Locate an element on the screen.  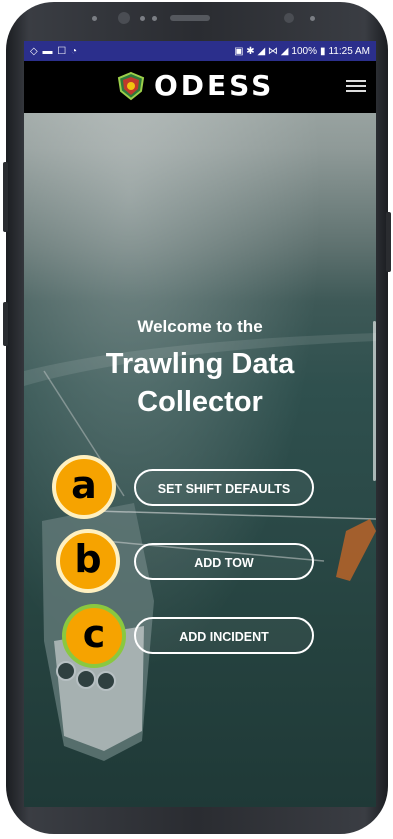
signal-icons: ▣ ✱ ◢ ⋈ ◢ is located at coordinates (261, 51).